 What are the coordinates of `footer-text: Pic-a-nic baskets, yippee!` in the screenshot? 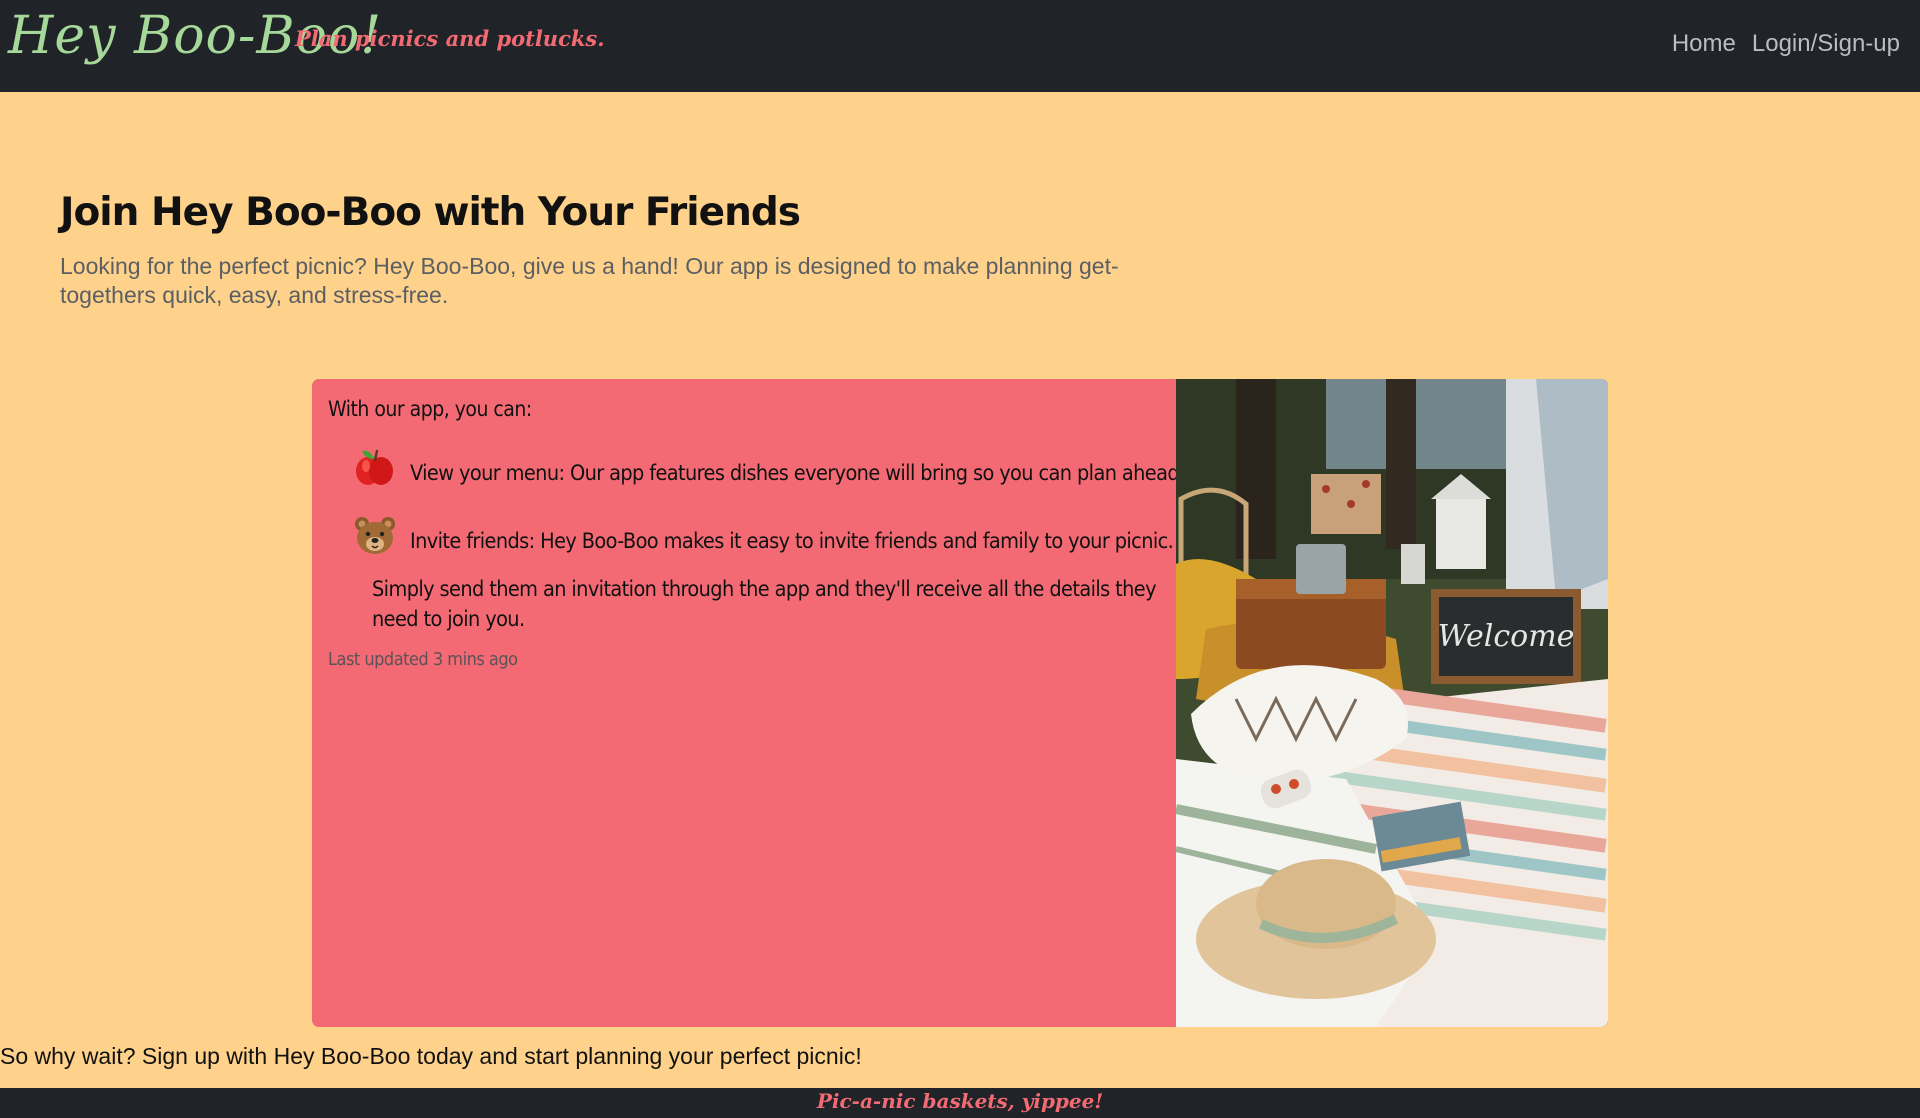 It's located at (960, 1101).